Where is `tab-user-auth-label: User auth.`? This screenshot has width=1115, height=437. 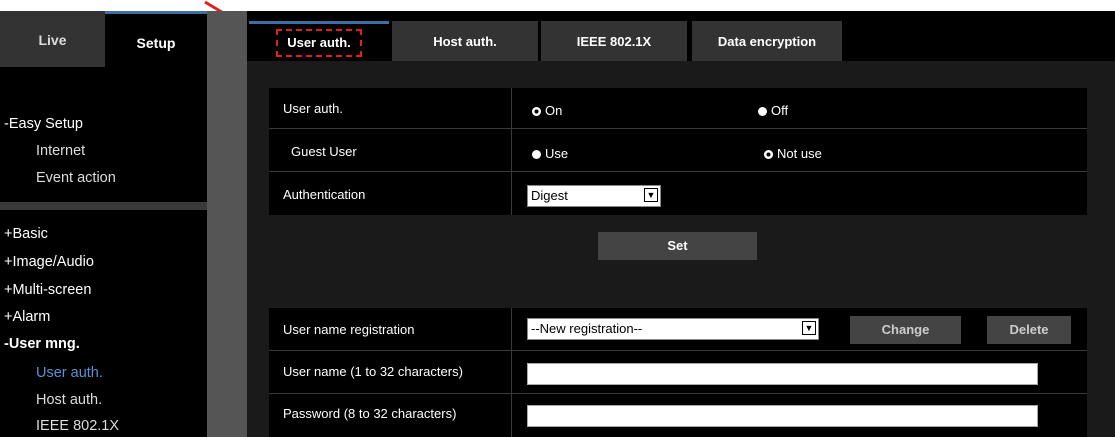 tab-user-auth-label: User auth. is located at coordinates (319, 43).